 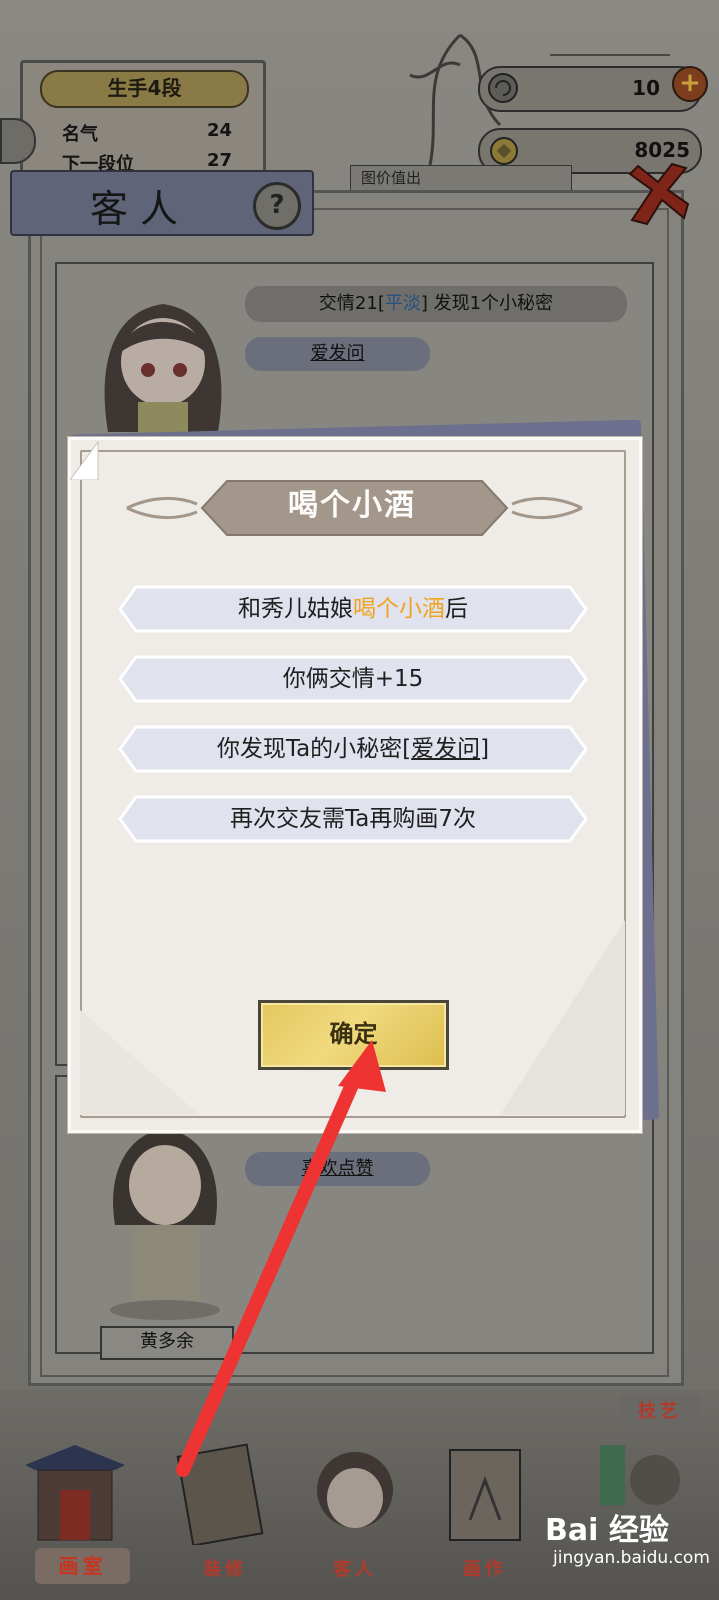 I want to click on guest-avatar-girl, so click(x=163, y=373).